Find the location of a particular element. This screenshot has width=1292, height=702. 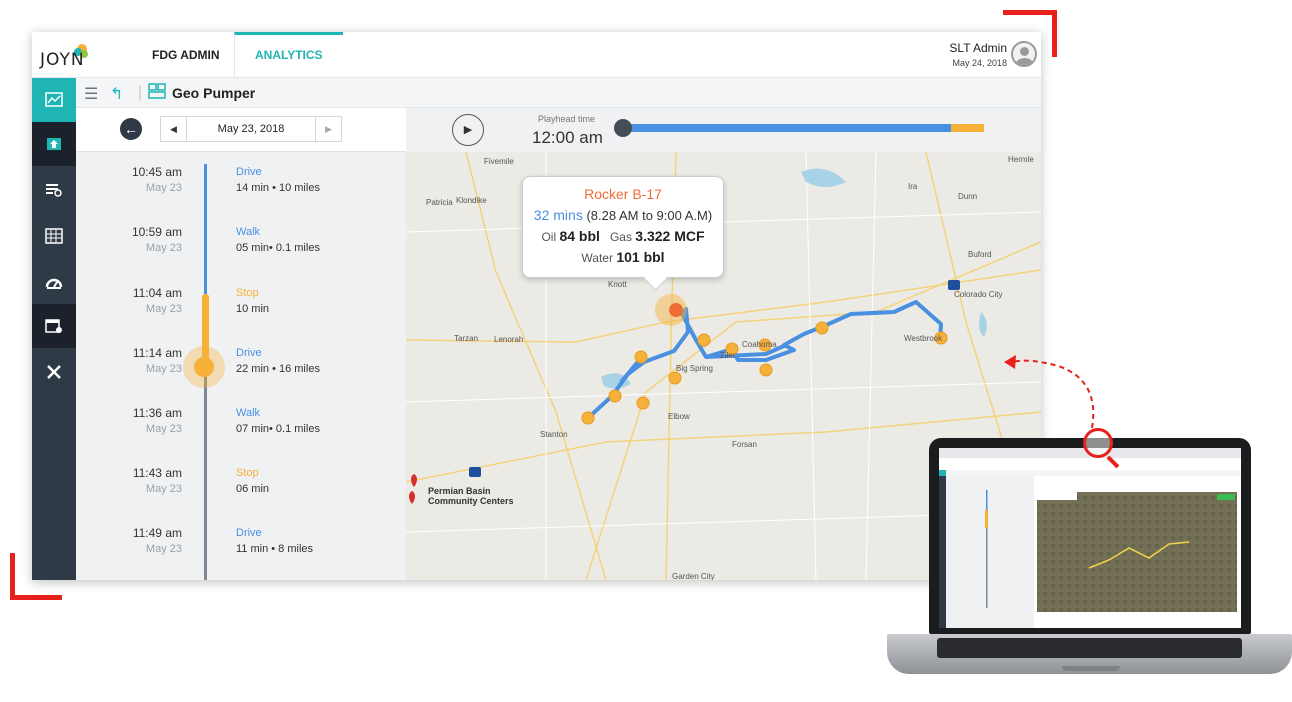

laptop-screen is located at coordinates (1090, 538).